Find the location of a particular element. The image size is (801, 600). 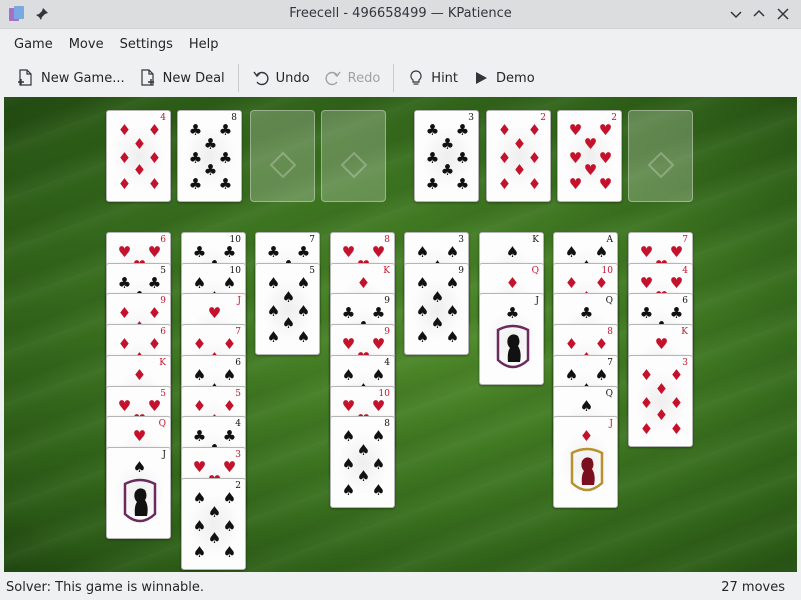

freecell-card: 8 ♣ ♣ ♣ ♣ ♣ ♣ ♣ ♣ is located at coordinates (209, 156).